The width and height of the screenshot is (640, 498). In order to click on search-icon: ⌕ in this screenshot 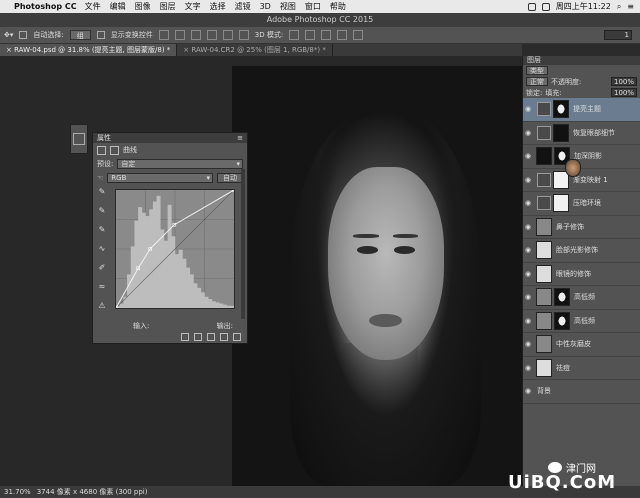, I will do `click(619, 7)`.